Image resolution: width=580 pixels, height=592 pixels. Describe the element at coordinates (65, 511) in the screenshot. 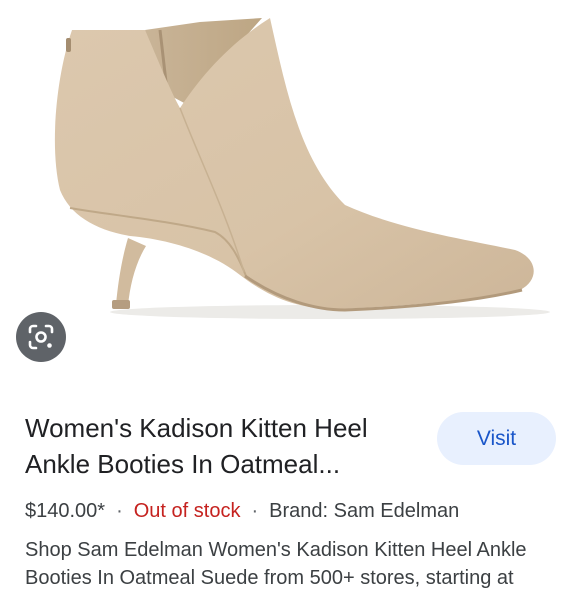

I see `price: $140.00*` at that location.